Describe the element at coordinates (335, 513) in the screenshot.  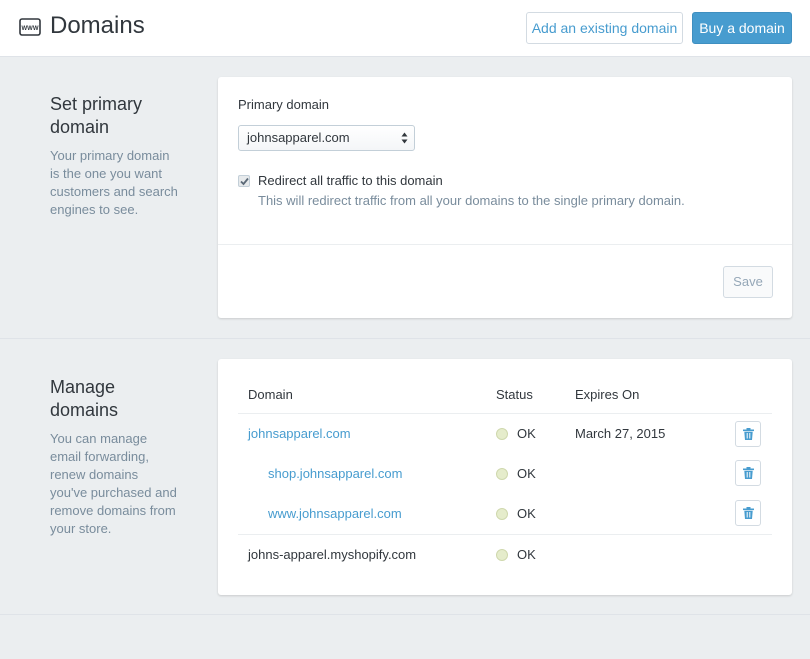
I see `domain-link: www.johnsapparel.com` at that location.